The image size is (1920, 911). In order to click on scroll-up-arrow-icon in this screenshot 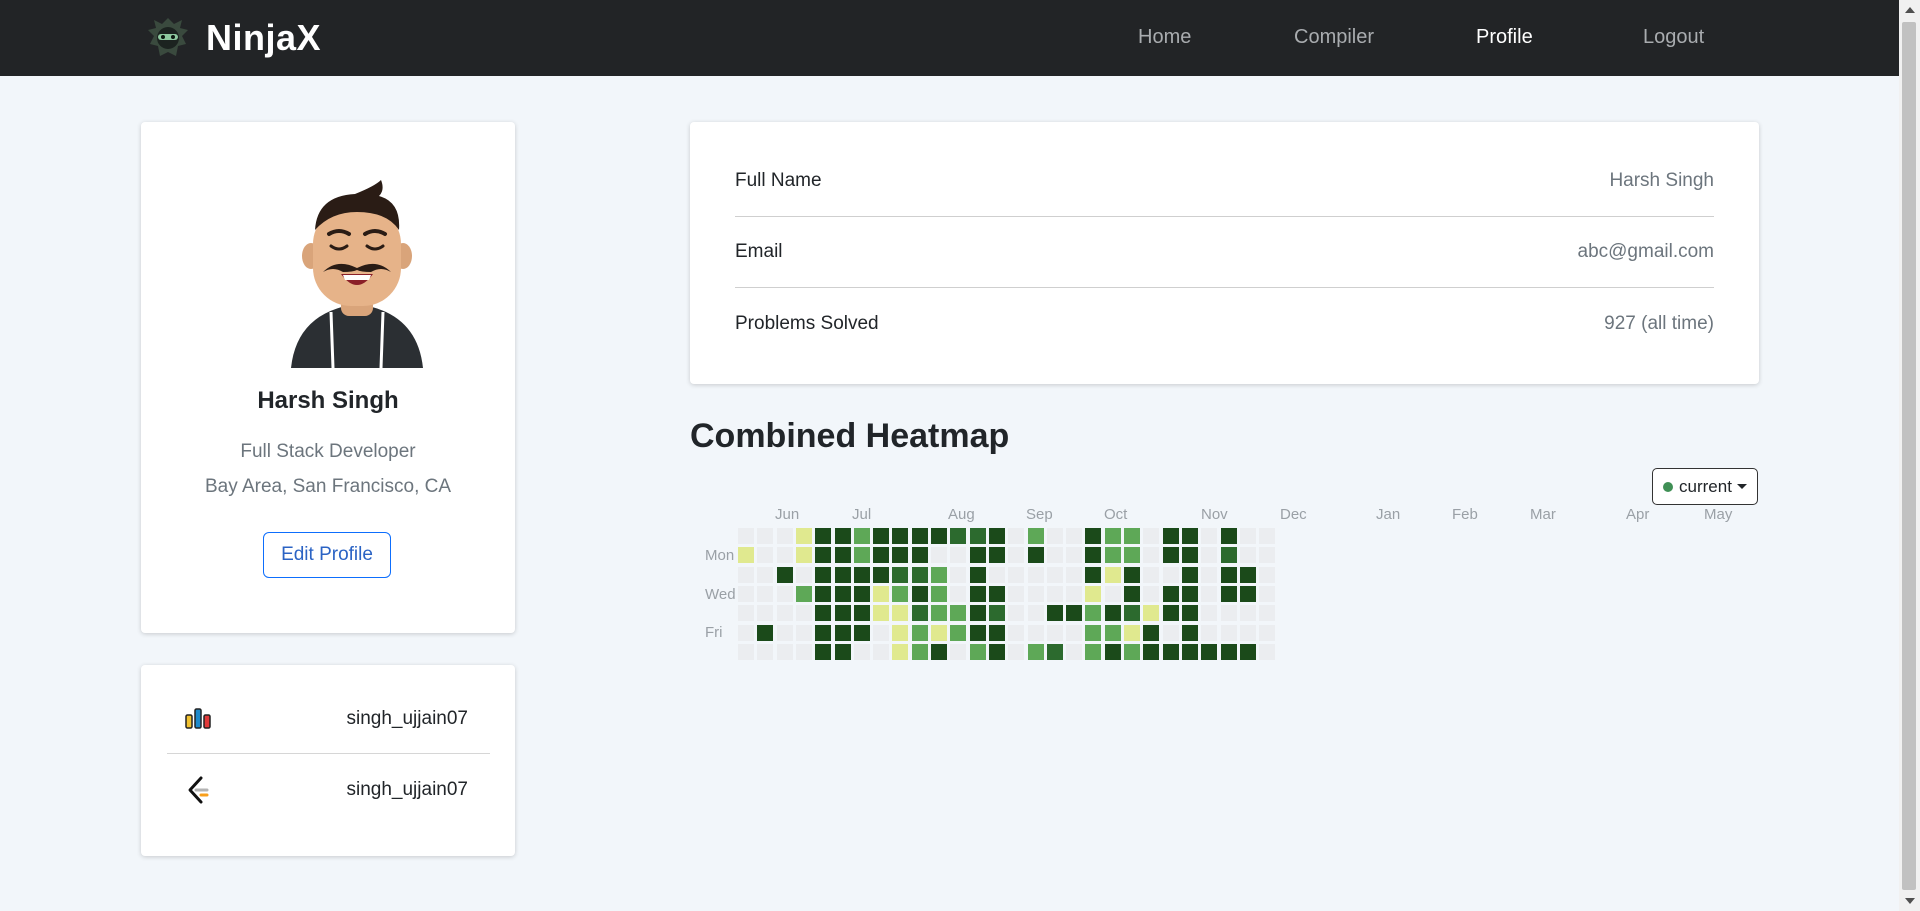, I will do `click(1910, 10)`.